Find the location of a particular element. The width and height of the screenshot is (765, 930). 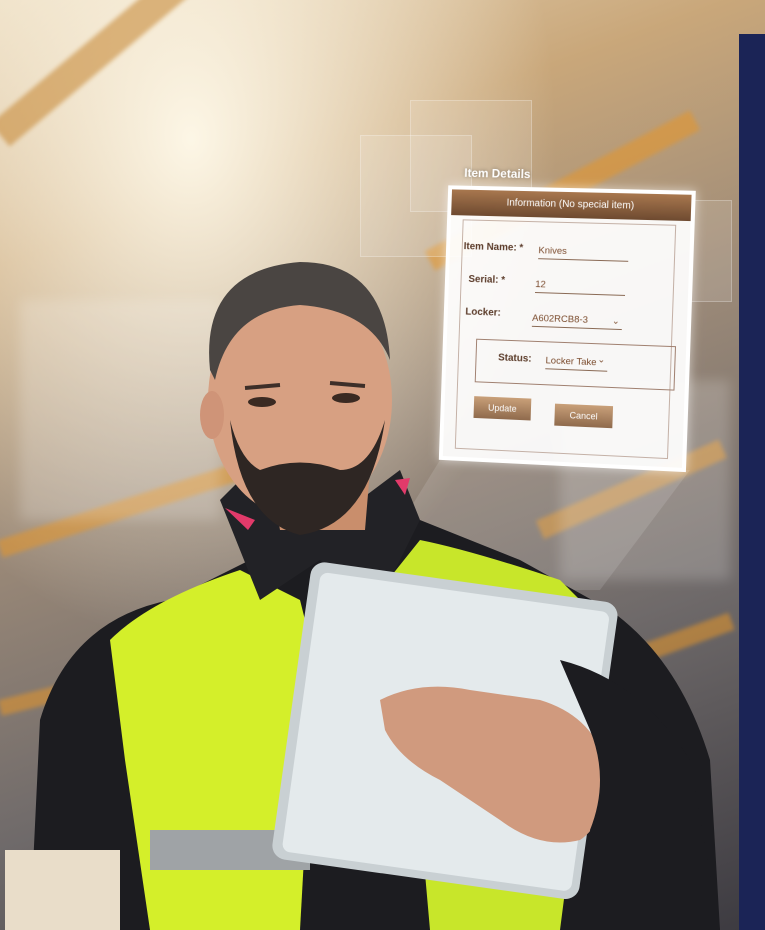

update-button: Update is located at coordinates (502, 408).